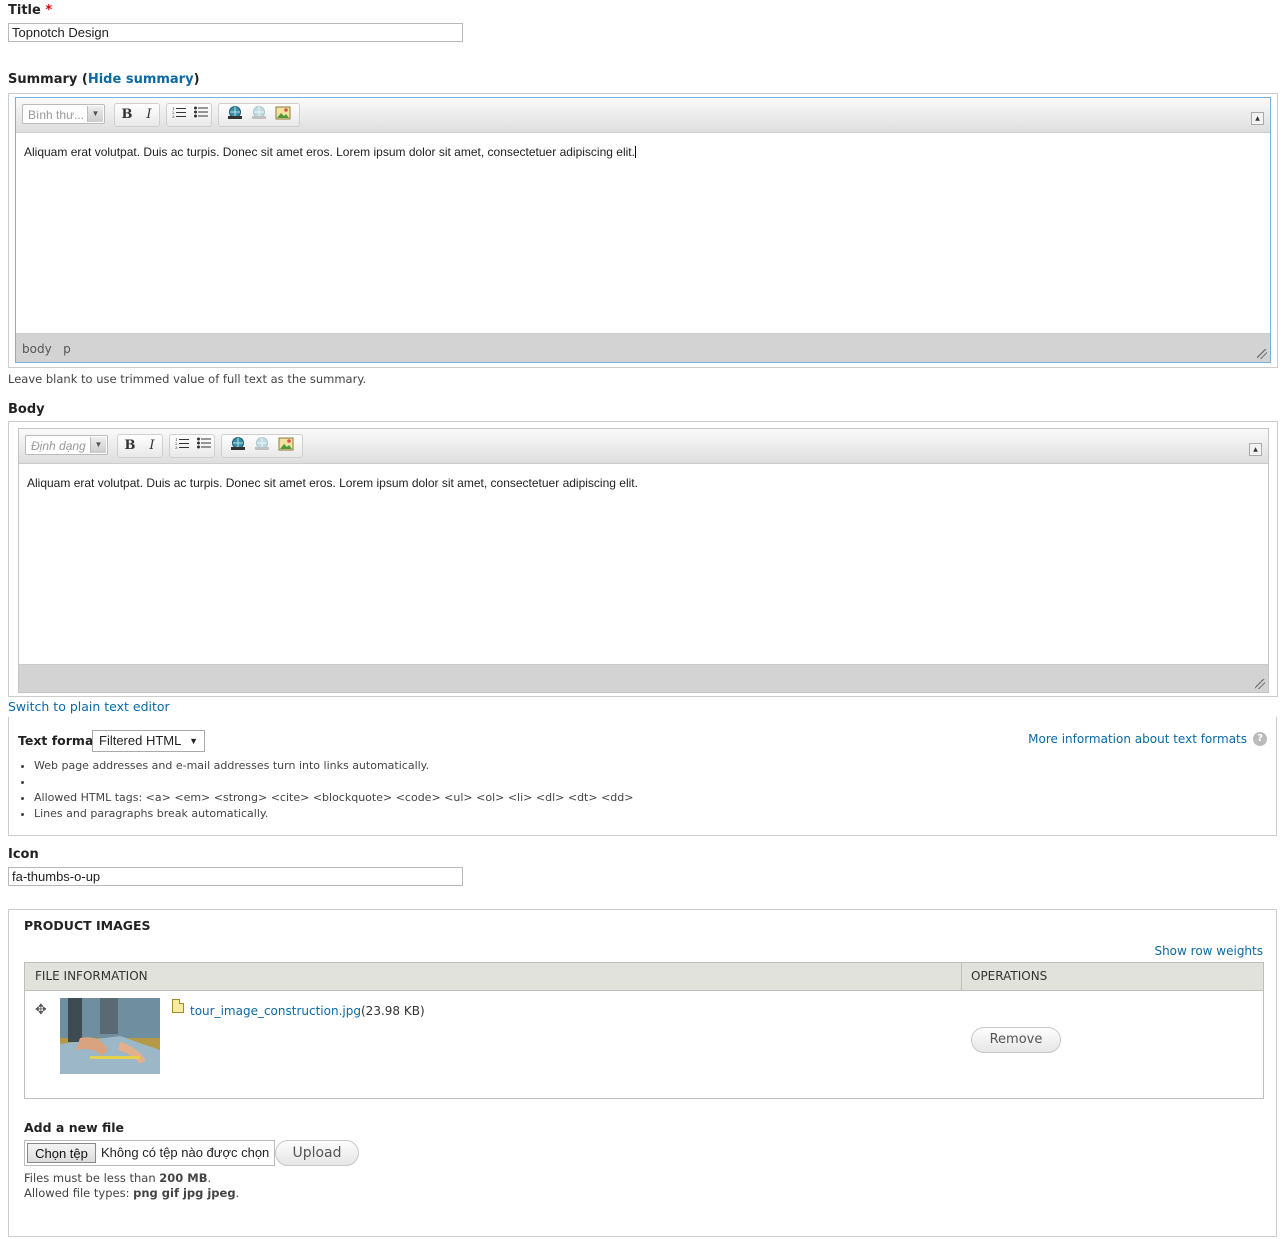 The image size is (1282, 1239). What do you see at coordinates (49, 10) in the screenshot?
I see `required-mark: *` at bounding box center [49, 10].